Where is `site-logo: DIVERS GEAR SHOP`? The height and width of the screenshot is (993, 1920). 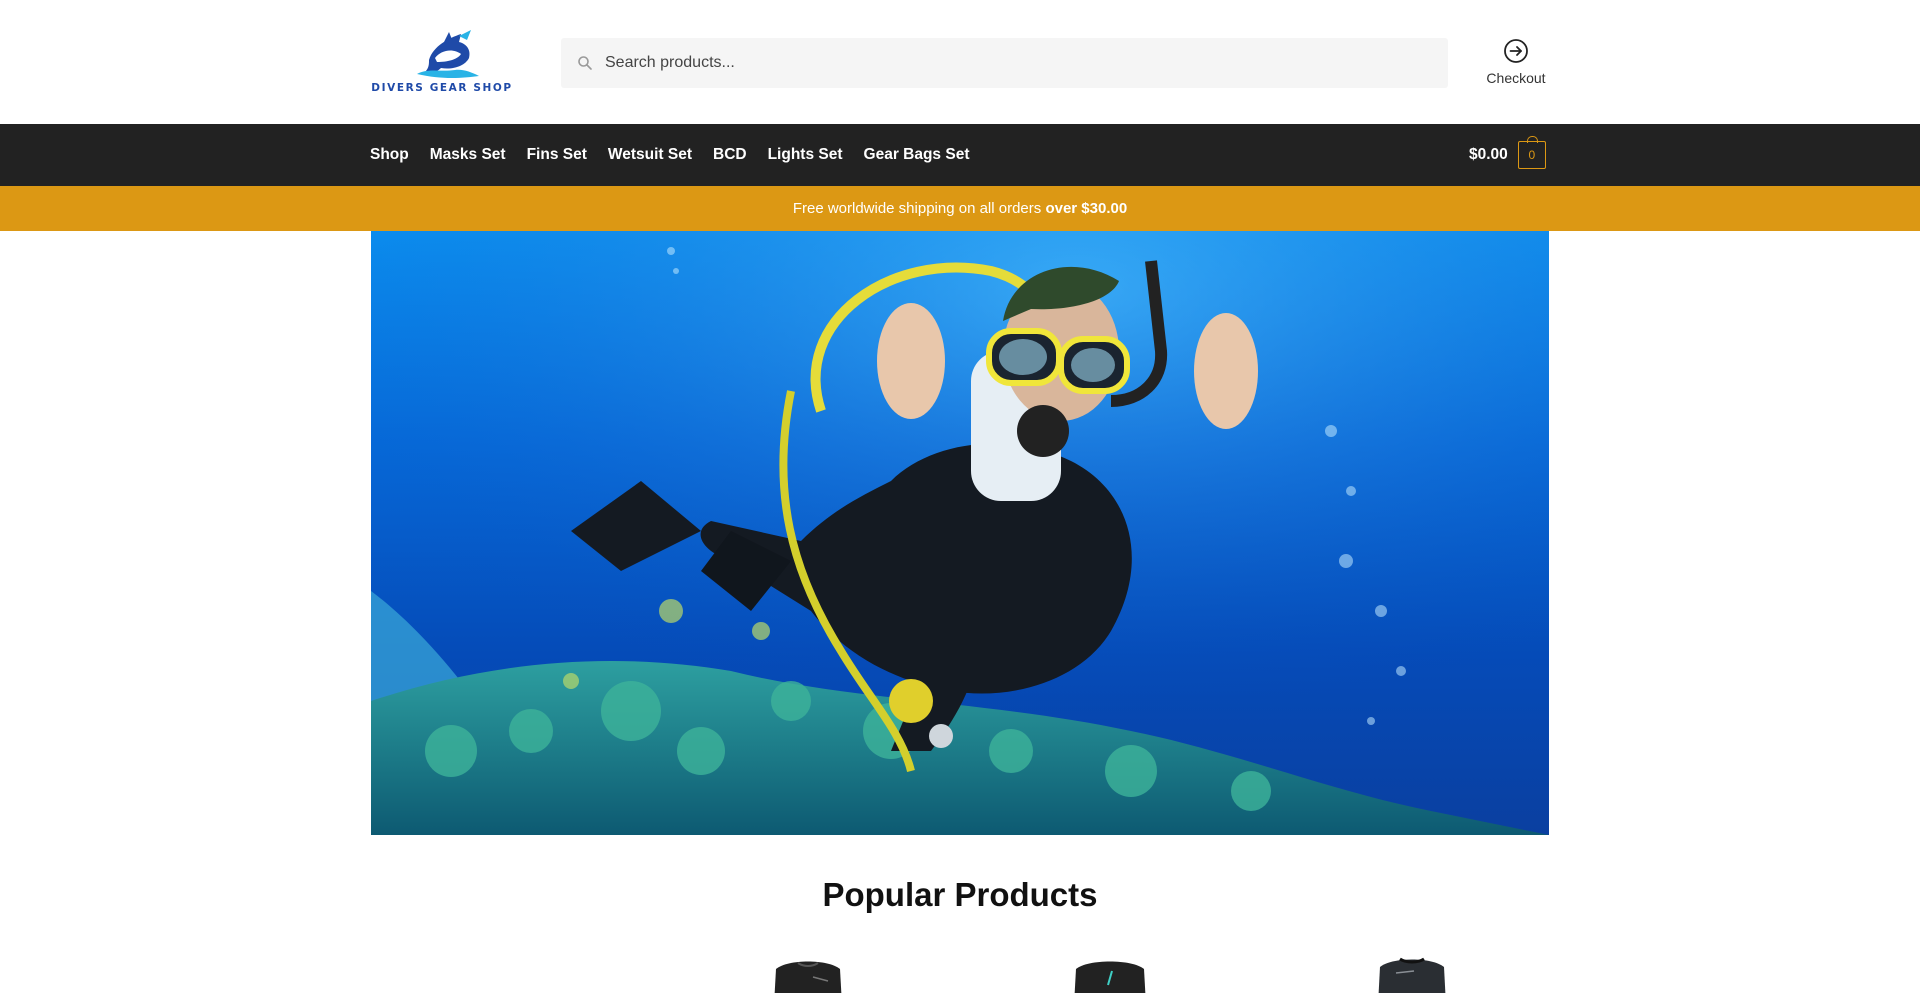 site-logo: DIVERS GEAR SHOP is located at coordinates (442, 63).